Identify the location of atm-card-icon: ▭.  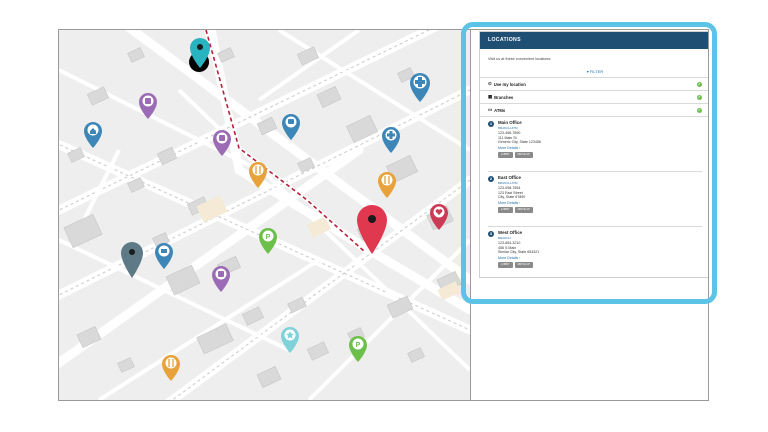
(490, 109).